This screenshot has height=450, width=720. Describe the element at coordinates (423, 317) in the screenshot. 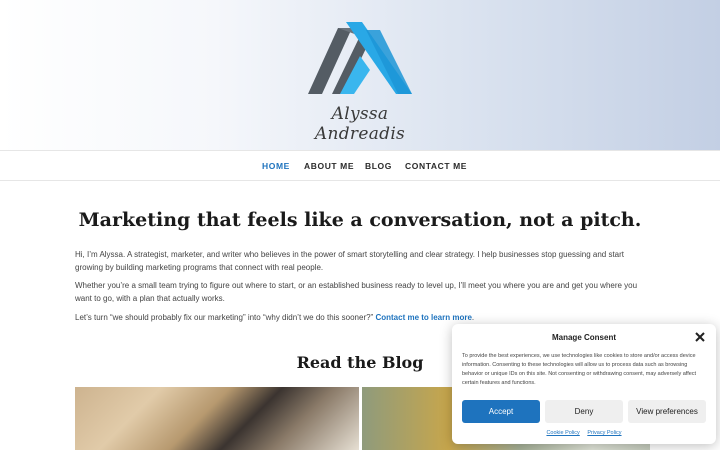

I see `contact-link: Contact me to learn more` at that location.